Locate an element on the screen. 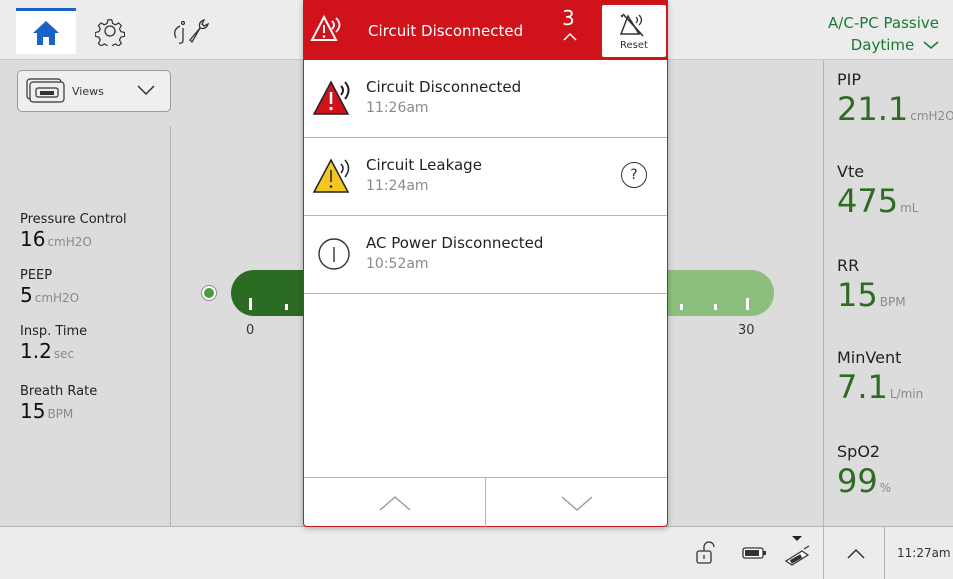  setting-value: 15 BPM is located at coordinates (58, 412).